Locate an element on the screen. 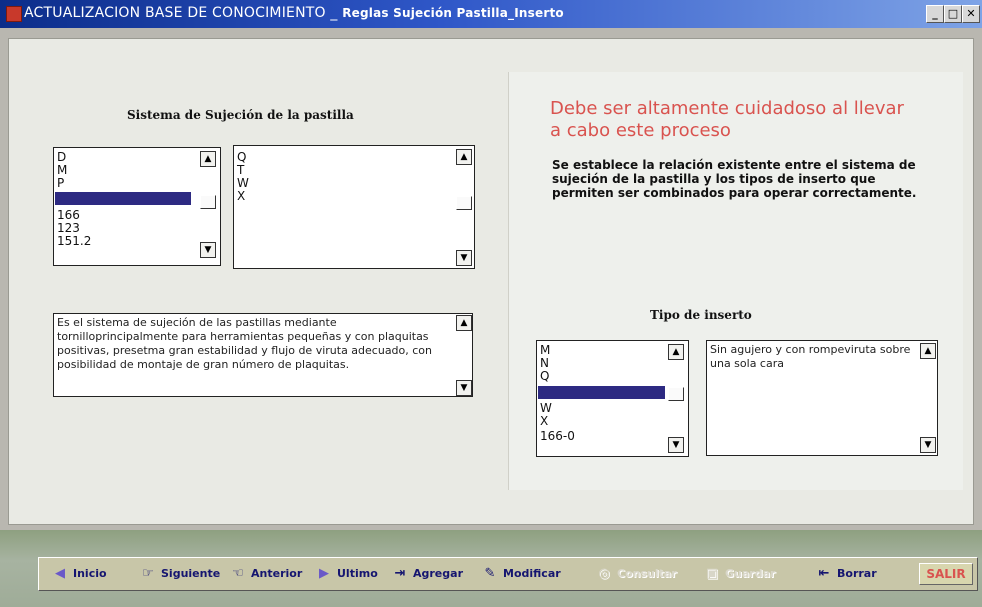  list-item: 151.2 is located at coordinates (74, 241).